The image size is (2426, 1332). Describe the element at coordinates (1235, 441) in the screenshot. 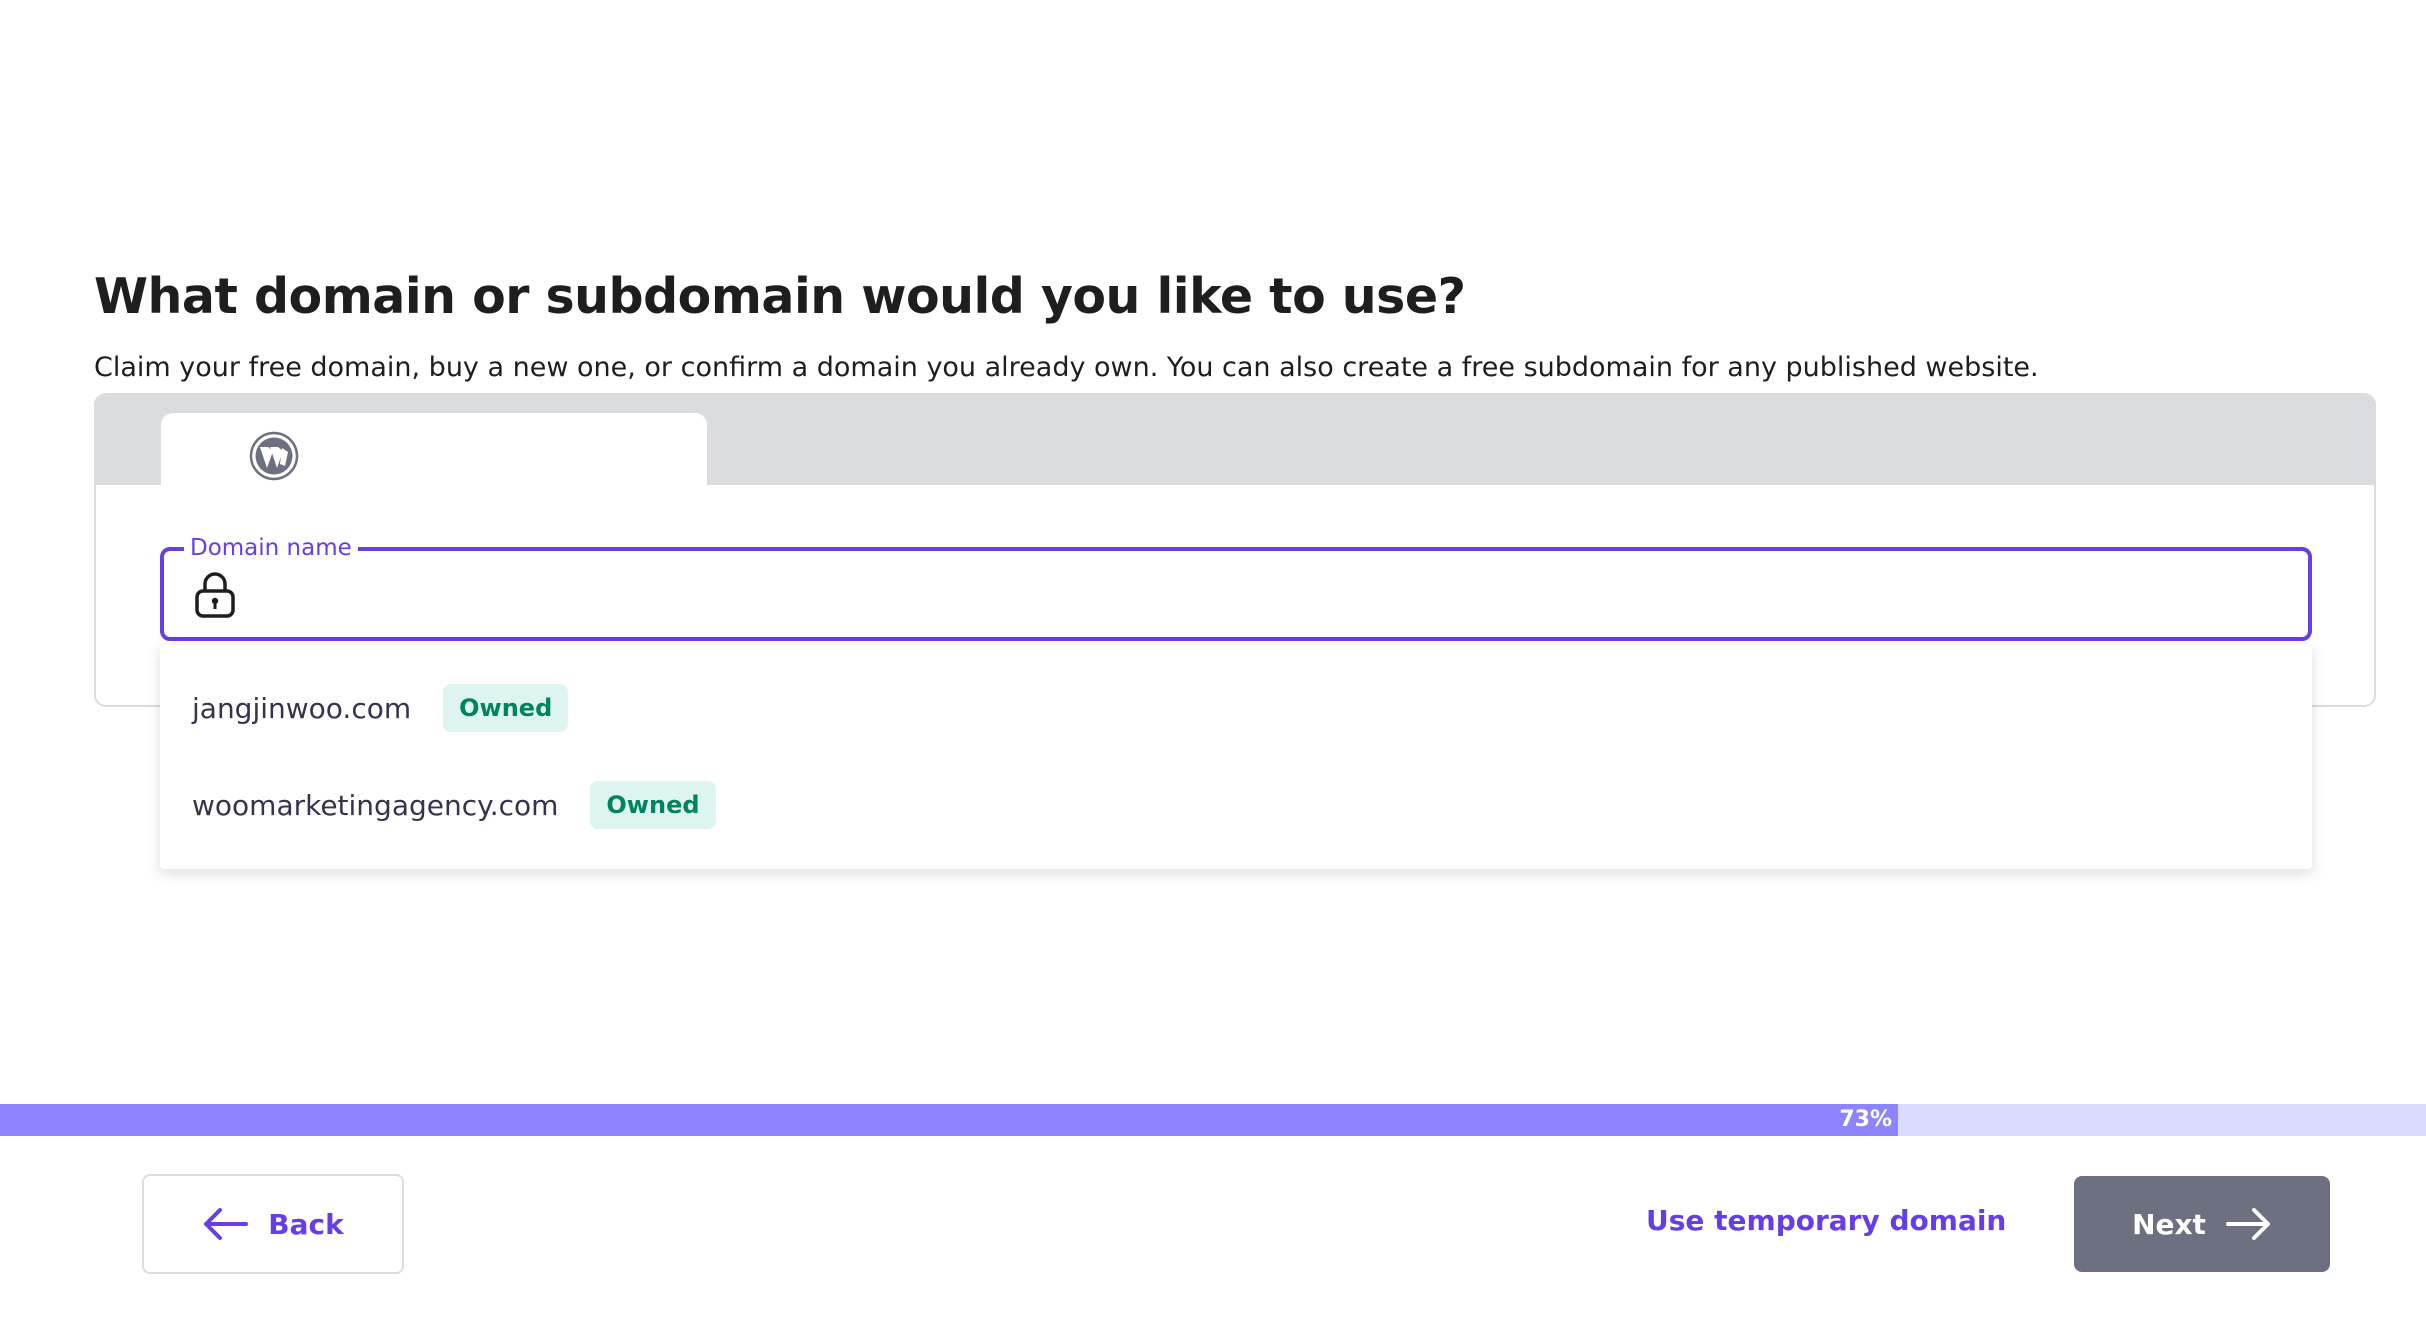

I see `tab-bar` at that location.